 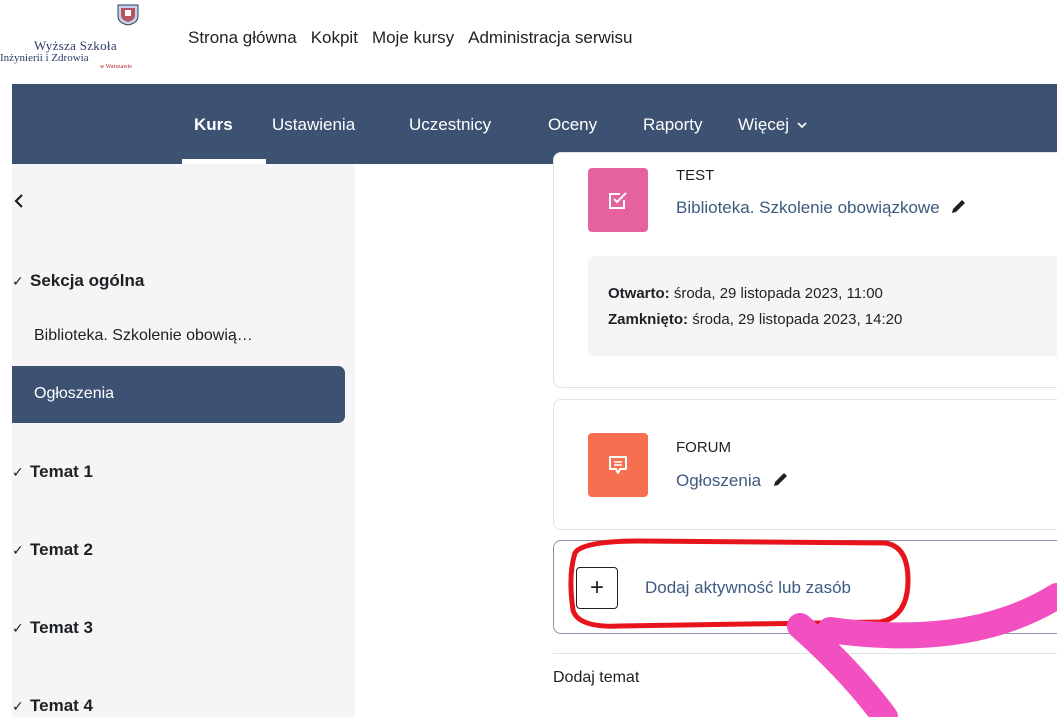 What do you see at coordinates (802, 125) in the screenshot?
I see `chevron-down-icon` at bounding box center [802, 125].